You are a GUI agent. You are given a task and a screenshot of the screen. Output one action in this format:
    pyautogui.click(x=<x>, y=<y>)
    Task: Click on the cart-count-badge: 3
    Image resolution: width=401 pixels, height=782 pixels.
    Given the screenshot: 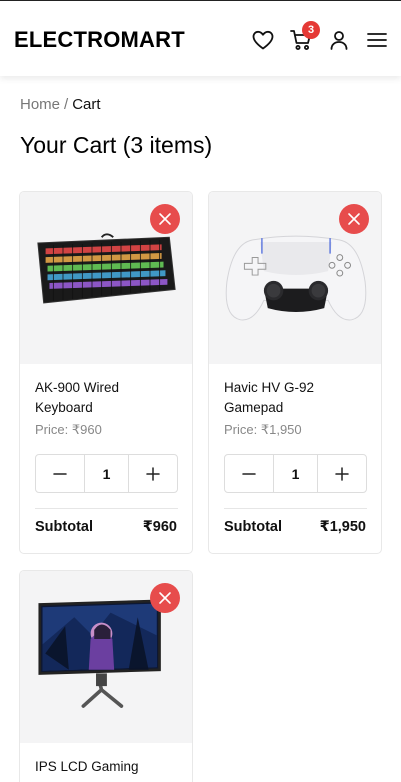 What is the action you would take?
    pyautogui.click(x=311, y=30)
    